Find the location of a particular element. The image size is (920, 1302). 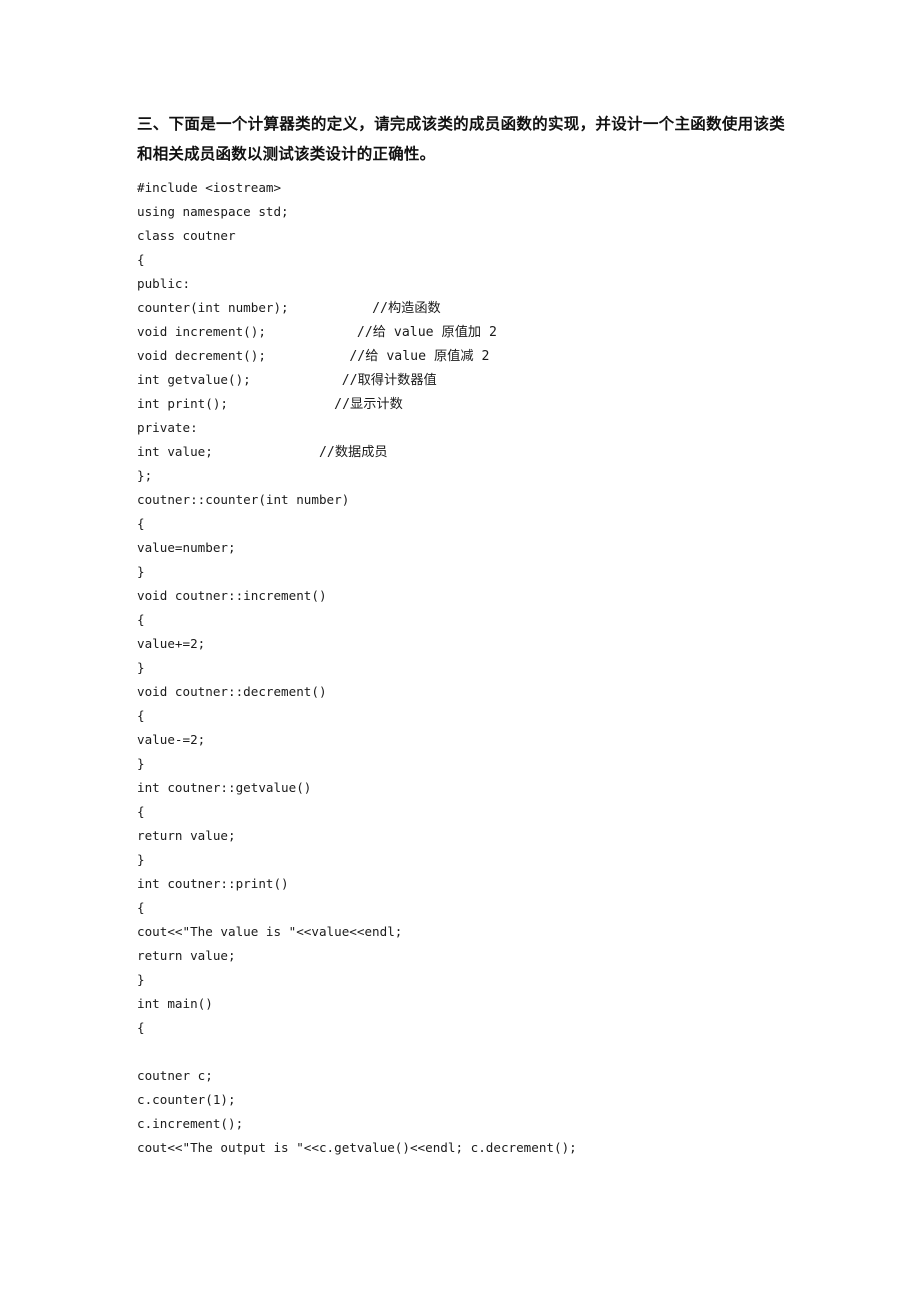

code-line: int value; //数据成员 is located at coordinates (461, 452).